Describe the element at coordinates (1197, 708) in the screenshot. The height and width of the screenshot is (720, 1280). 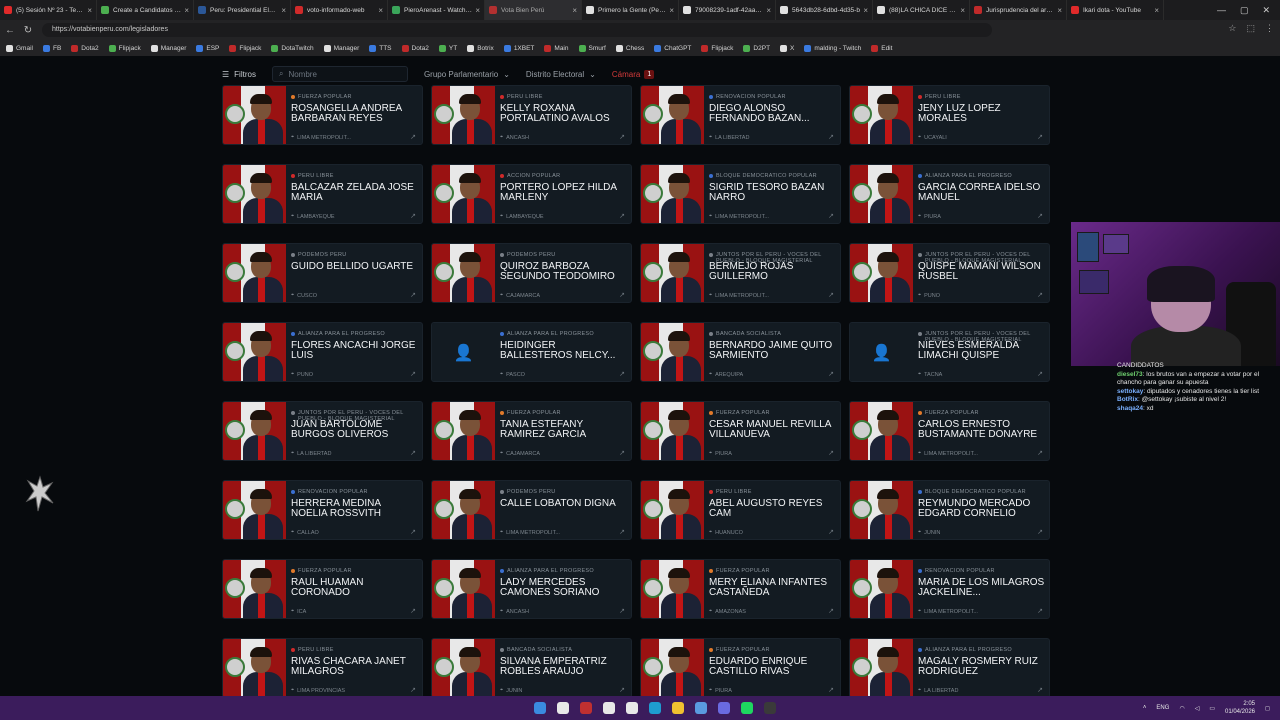
I see `volume-icon: ◁` at that location.